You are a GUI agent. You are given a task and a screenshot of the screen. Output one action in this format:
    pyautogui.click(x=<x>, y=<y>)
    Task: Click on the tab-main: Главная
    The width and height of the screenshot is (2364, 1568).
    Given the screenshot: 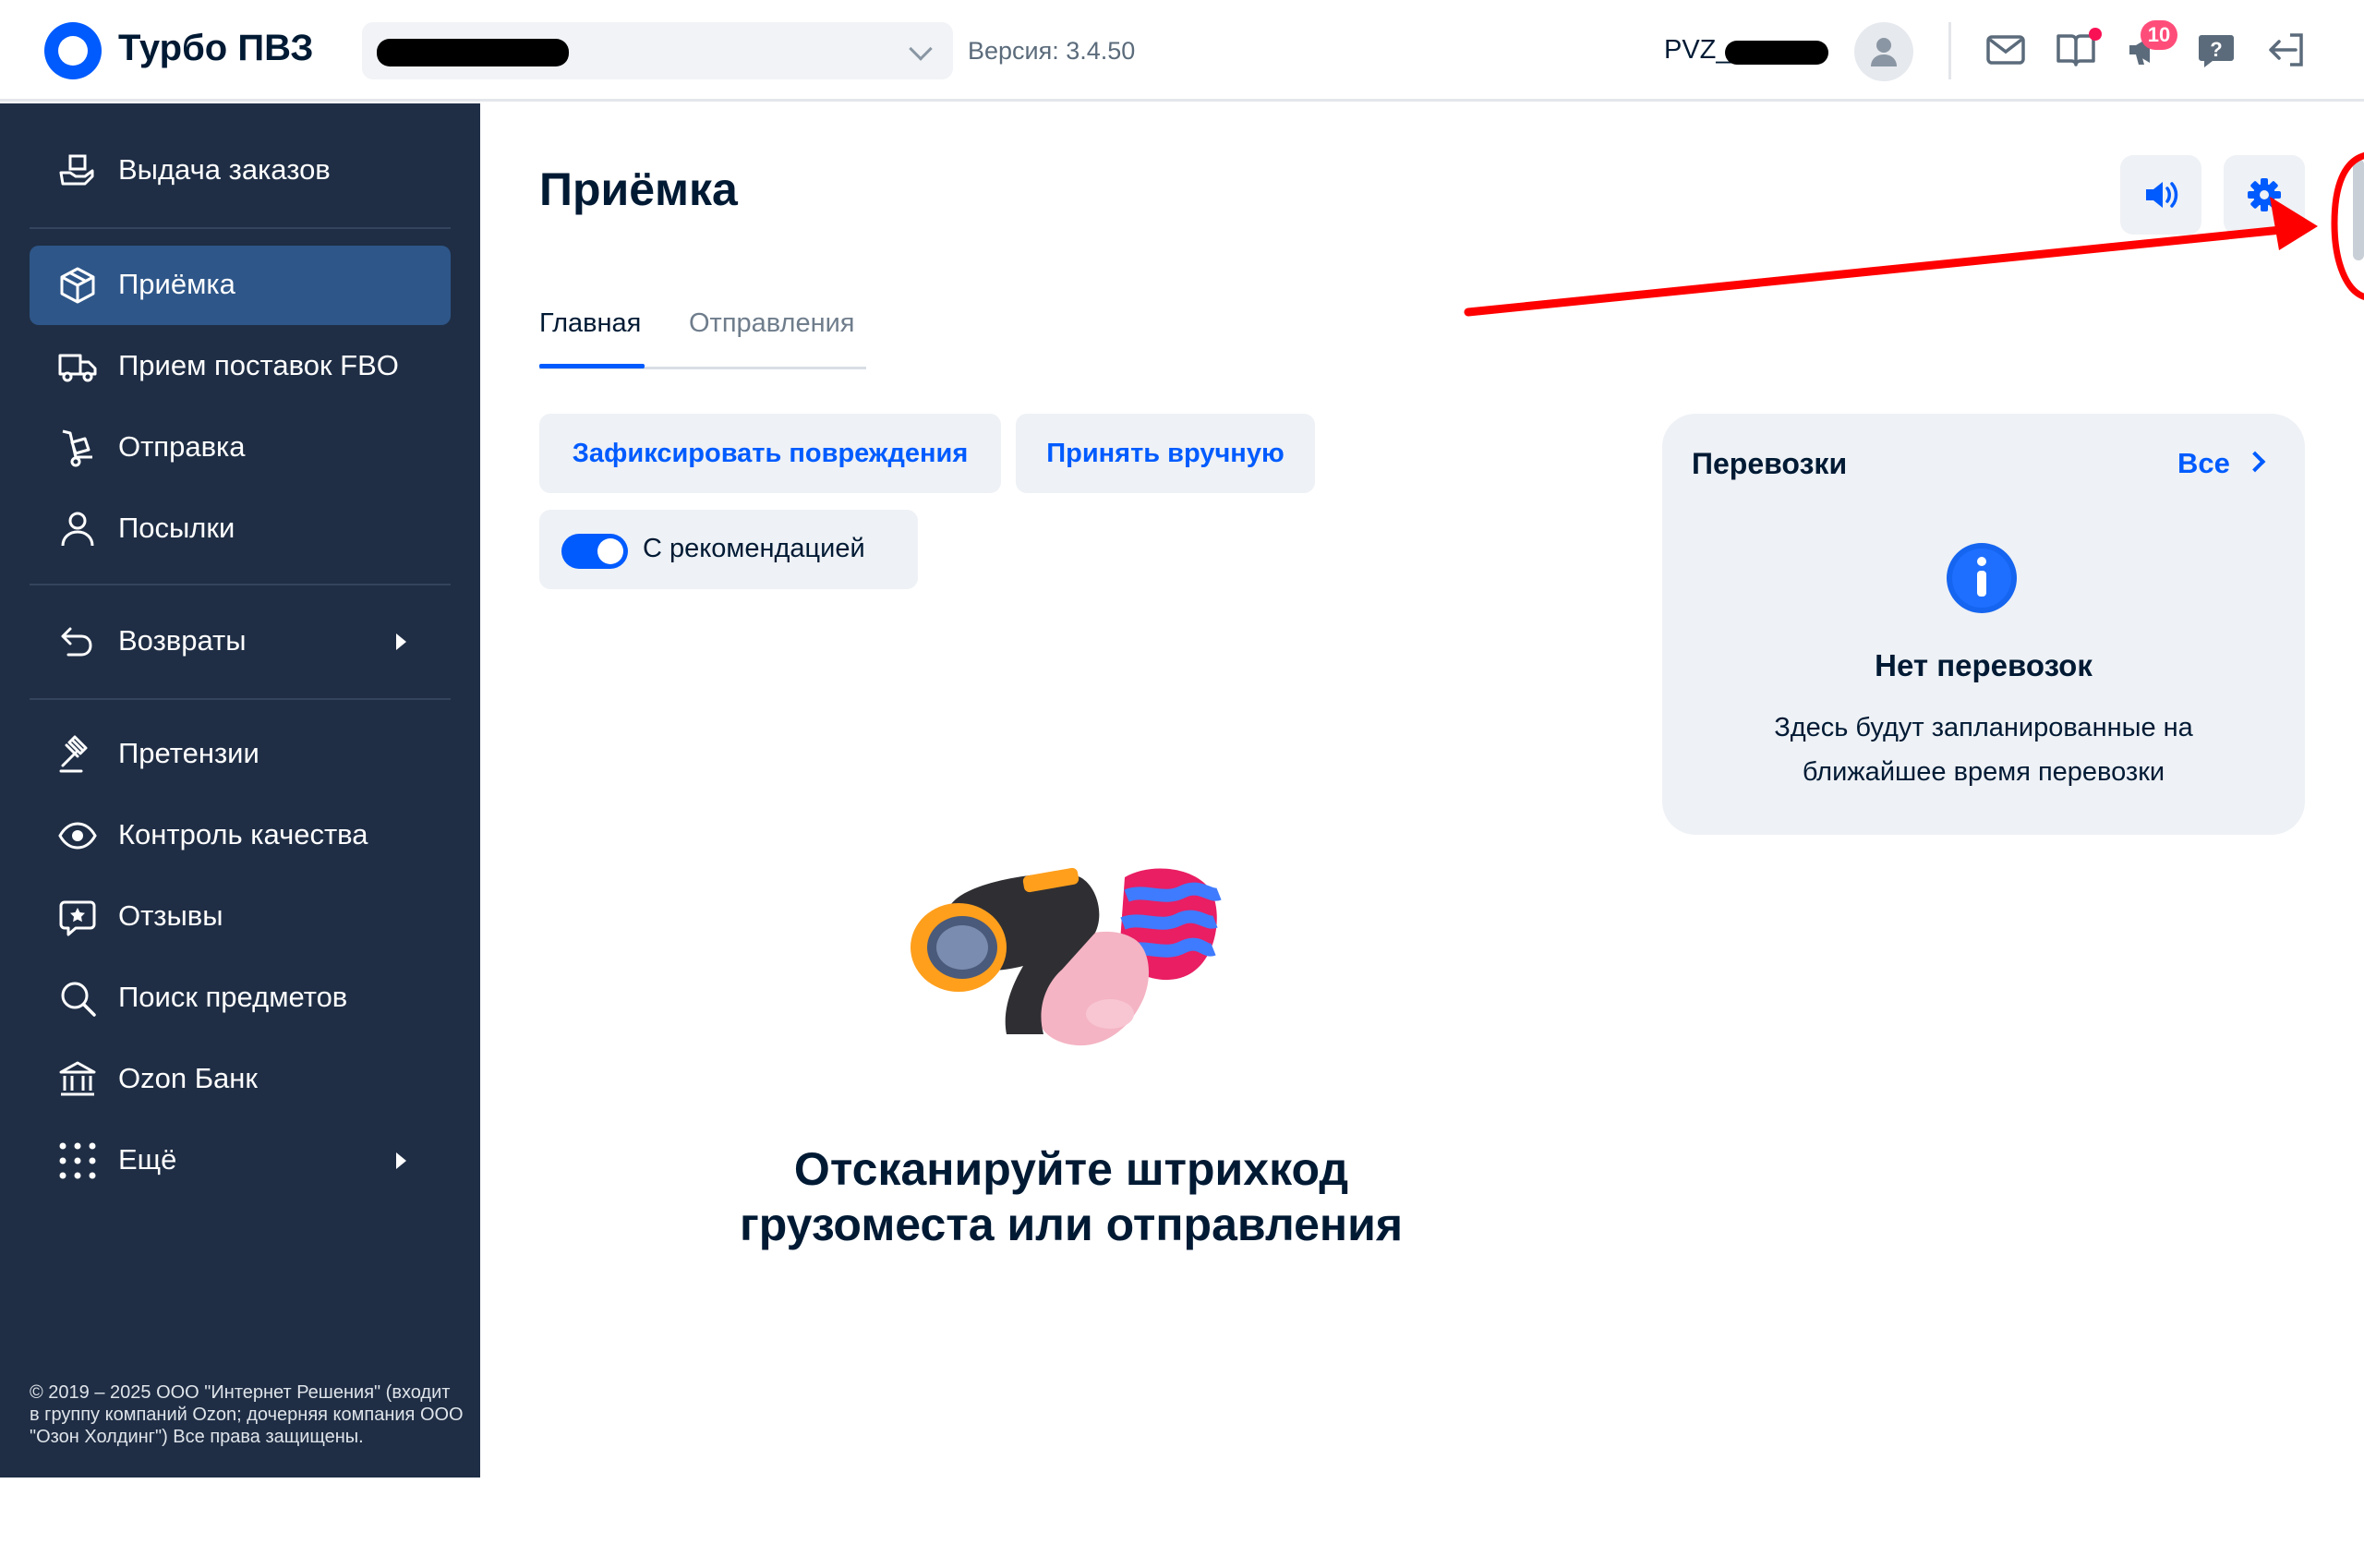 What is the action you would take?
    pyautogui.click(x=590, y=324)
    